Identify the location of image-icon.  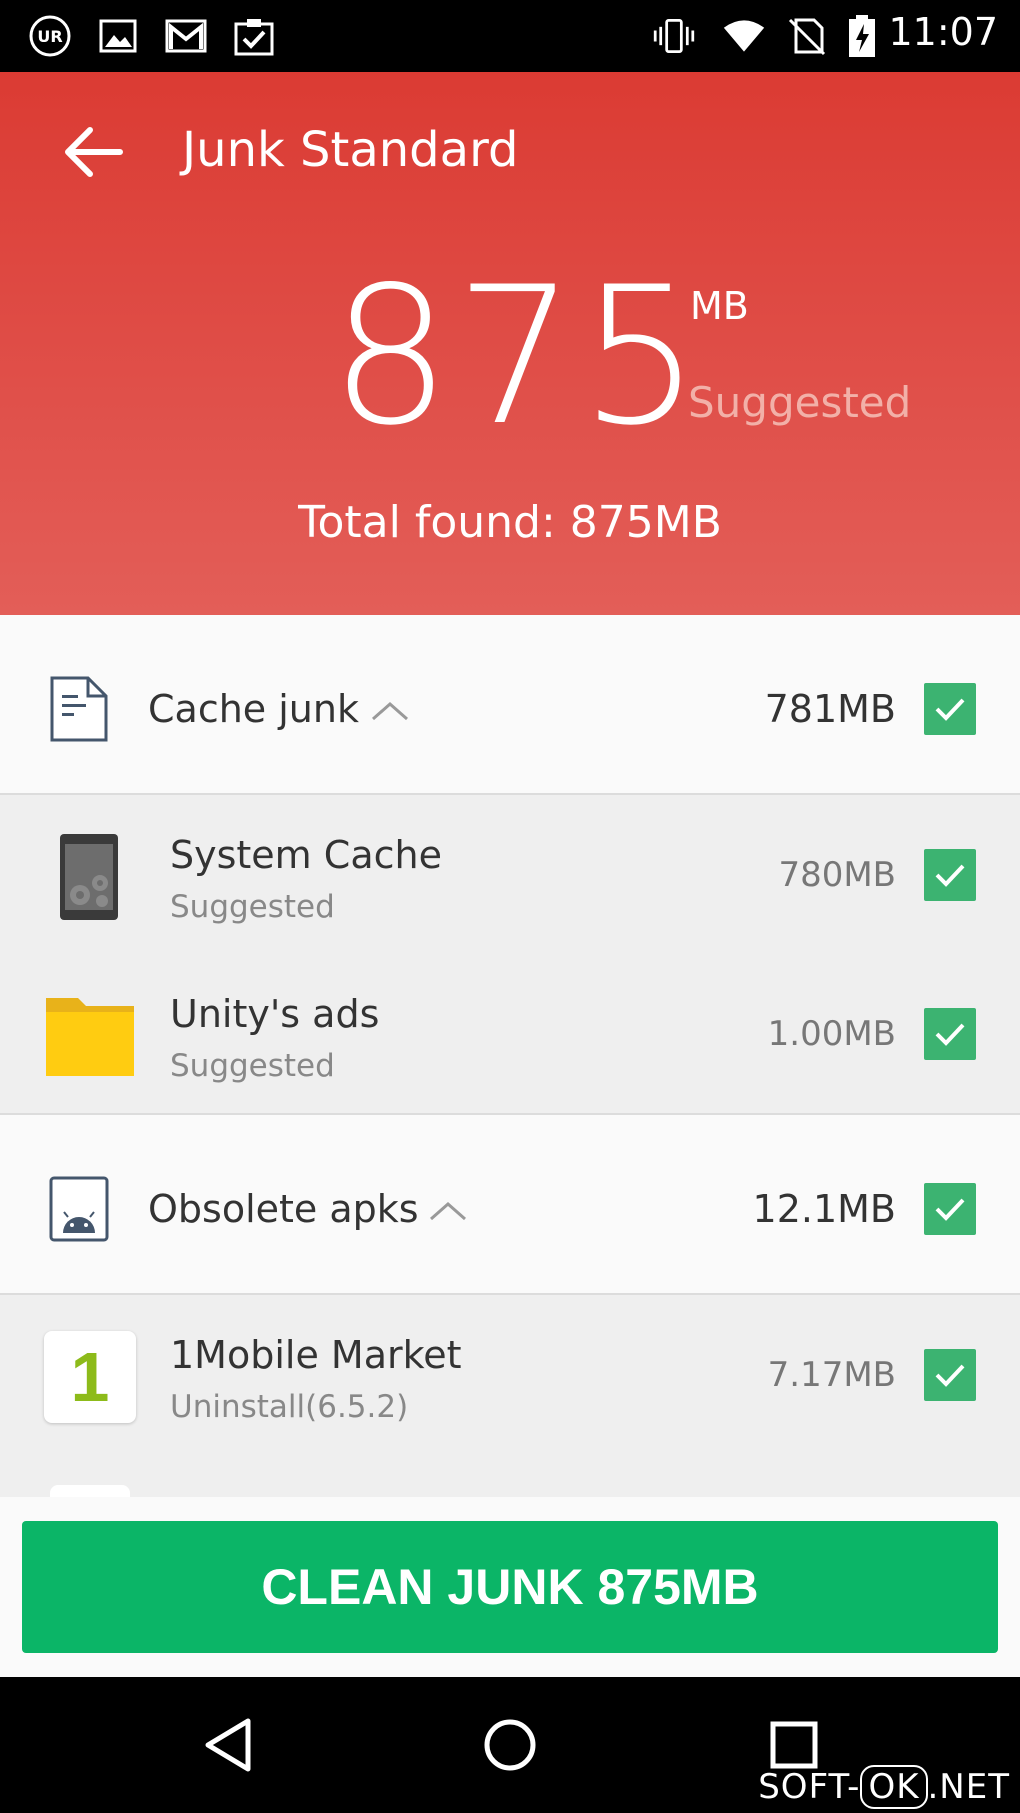
(118, 36).